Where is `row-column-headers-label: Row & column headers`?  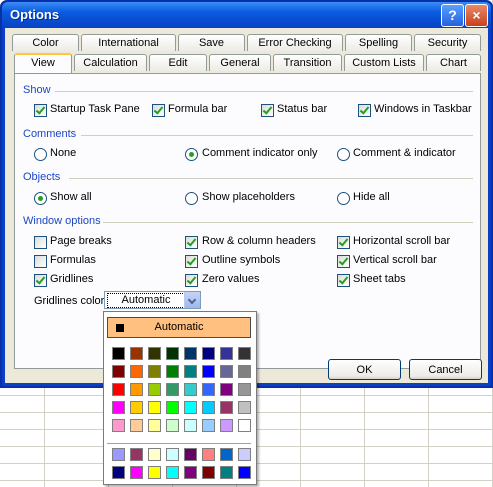 row-column-headers-label: Row & column headers is located at coordinates (259, 241).